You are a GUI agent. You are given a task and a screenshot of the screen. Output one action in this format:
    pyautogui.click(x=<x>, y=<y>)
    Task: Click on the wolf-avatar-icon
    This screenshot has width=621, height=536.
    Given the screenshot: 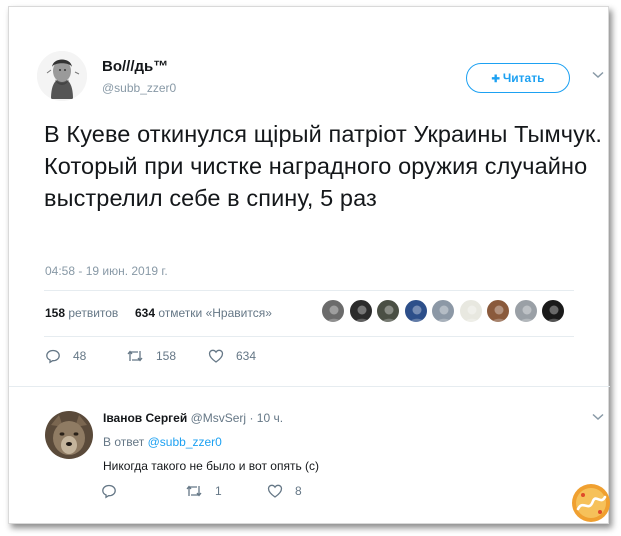 What is the action you would take?
    pyautogui.click(x=69, y=435)
    